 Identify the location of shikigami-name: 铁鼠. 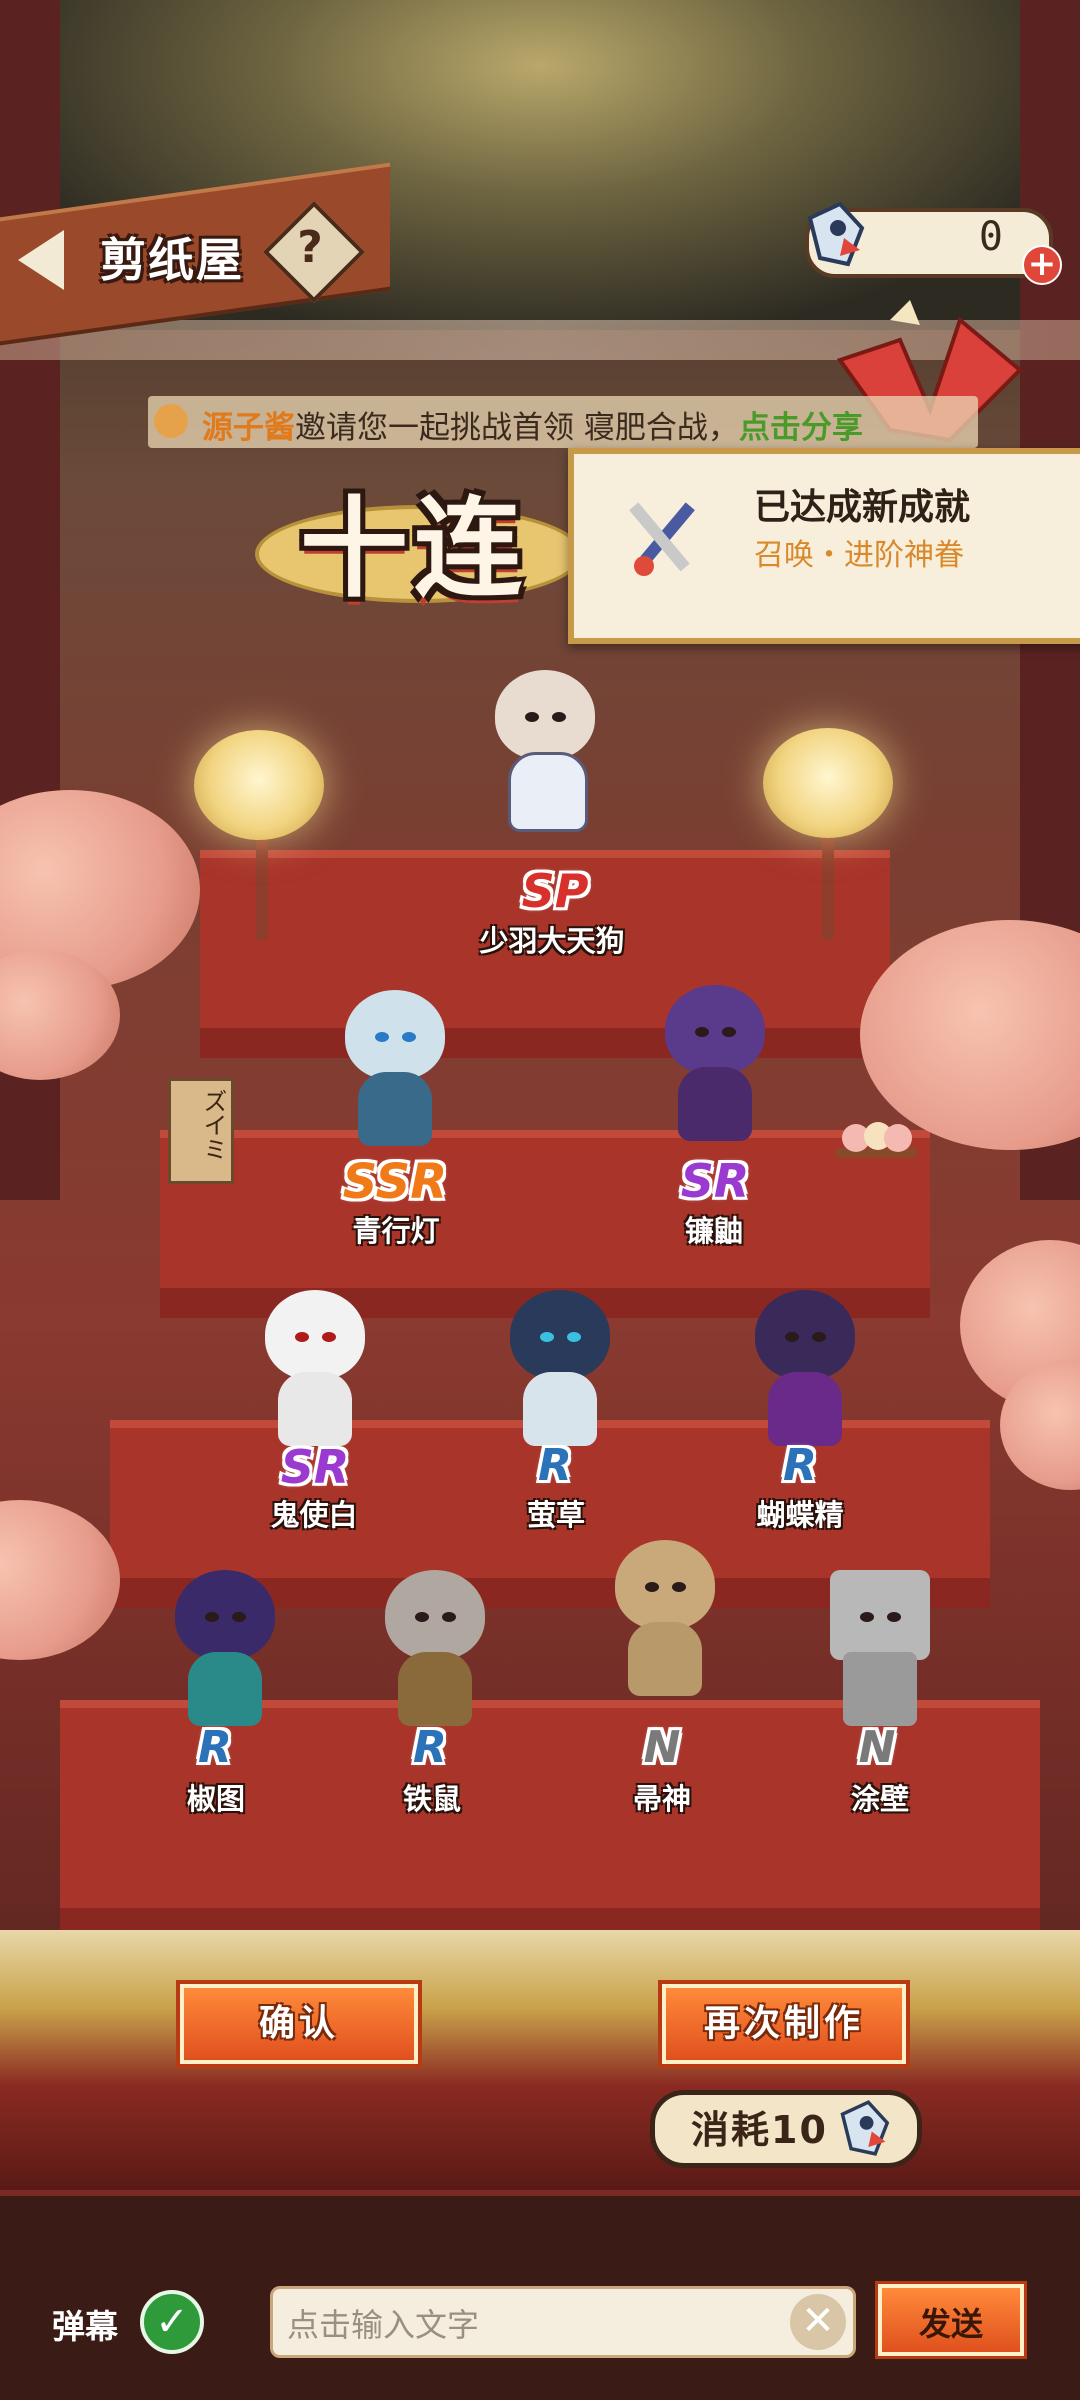
(431, 1799).